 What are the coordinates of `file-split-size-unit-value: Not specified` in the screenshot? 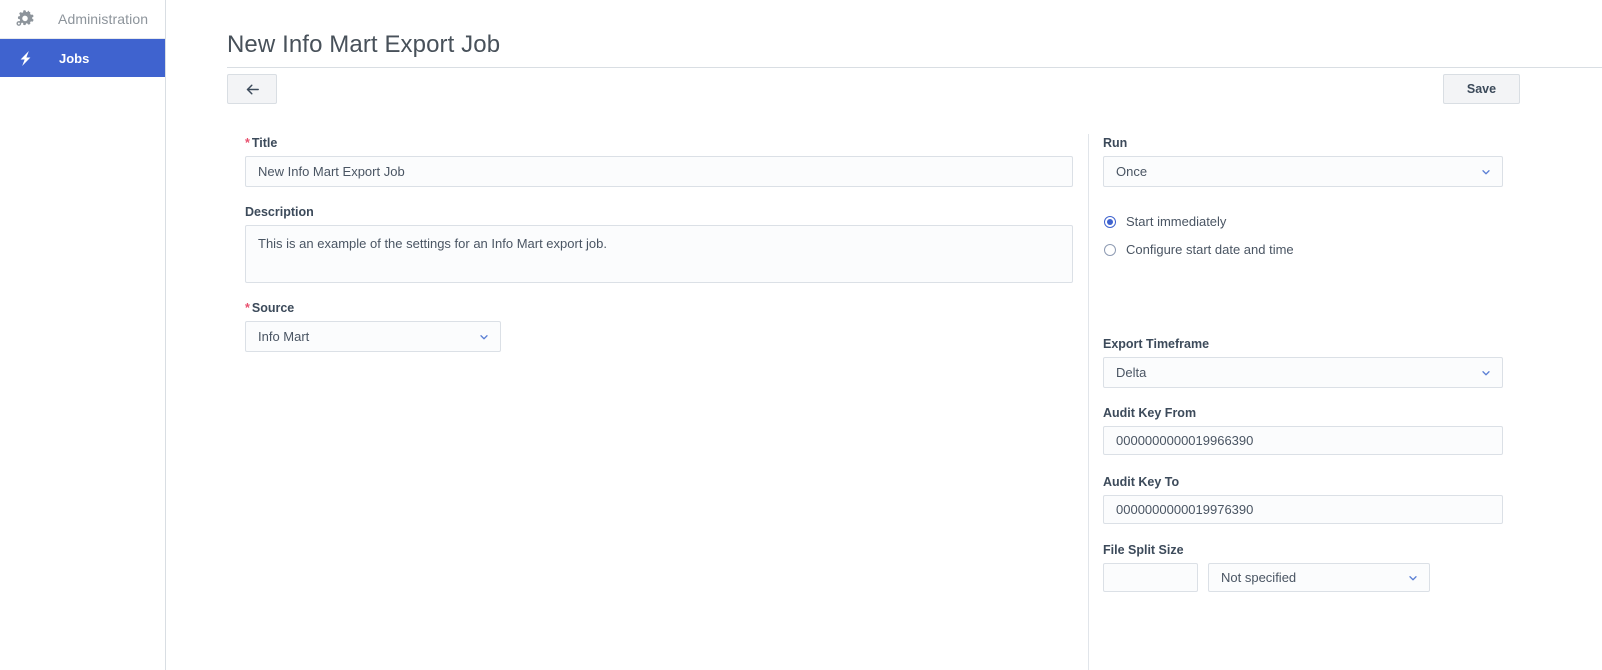 It's located at (1259, 577).